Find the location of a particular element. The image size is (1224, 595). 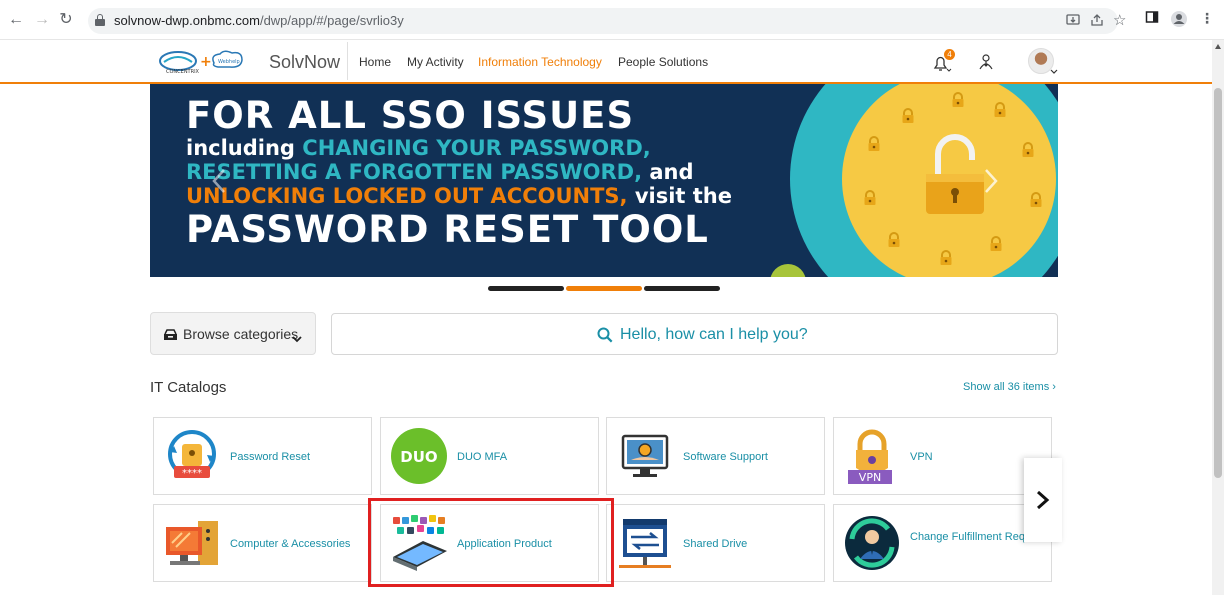

catalog-tile-software-support: Software Support is located at coordinates (715, 456).